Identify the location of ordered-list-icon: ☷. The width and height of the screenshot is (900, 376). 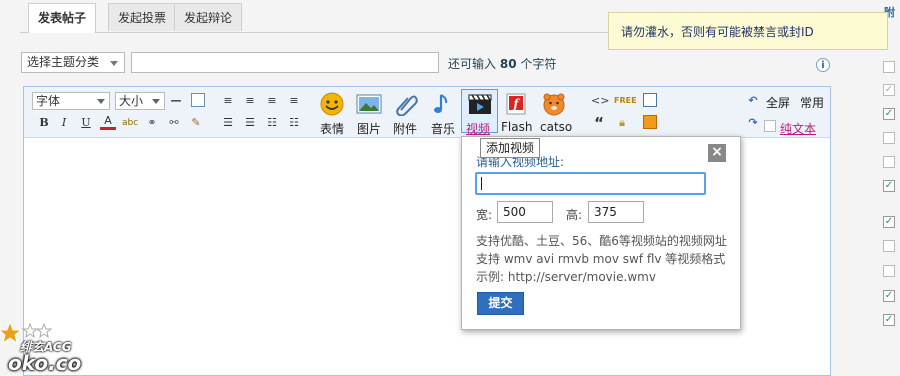
(272, 123).